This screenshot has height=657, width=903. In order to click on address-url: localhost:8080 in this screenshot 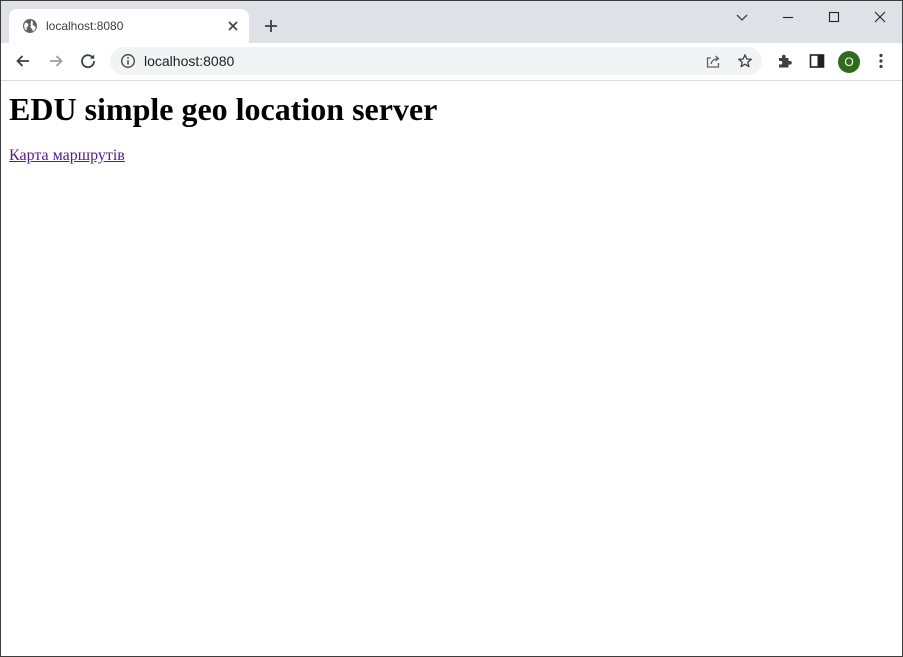, I will do `click(189, 61)`.